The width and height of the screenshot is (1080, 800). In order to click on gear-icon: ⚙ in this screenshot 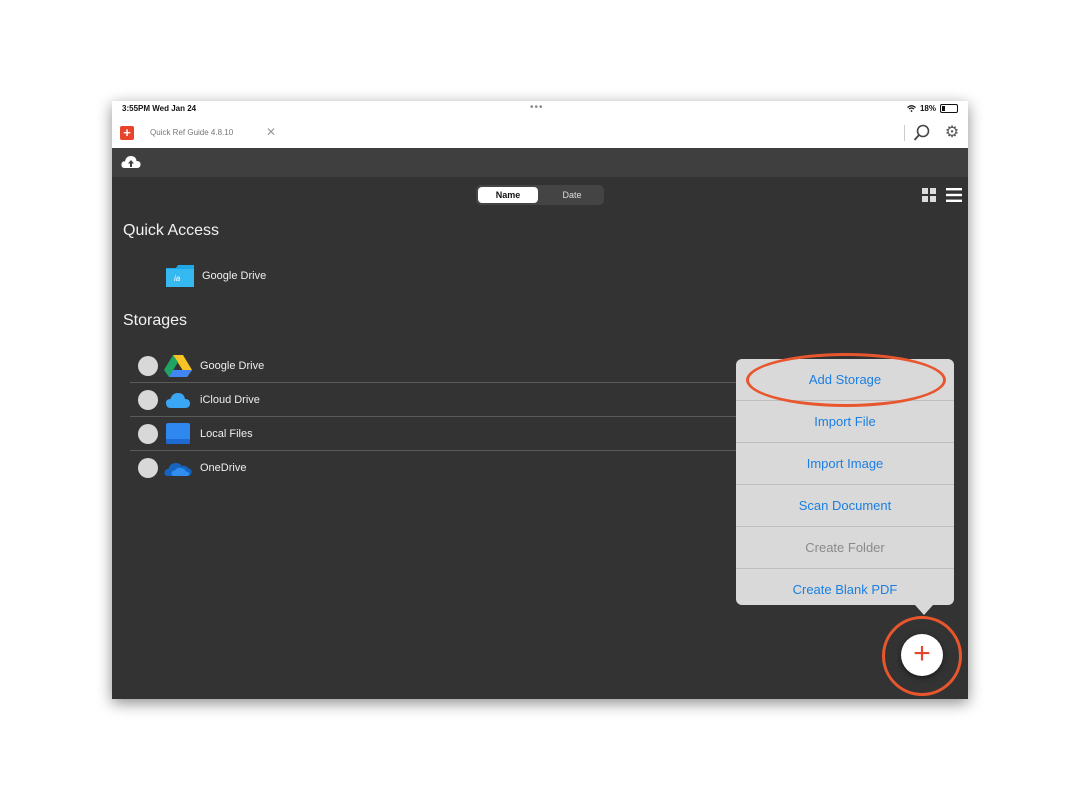, I will do `click(952, 133)`.